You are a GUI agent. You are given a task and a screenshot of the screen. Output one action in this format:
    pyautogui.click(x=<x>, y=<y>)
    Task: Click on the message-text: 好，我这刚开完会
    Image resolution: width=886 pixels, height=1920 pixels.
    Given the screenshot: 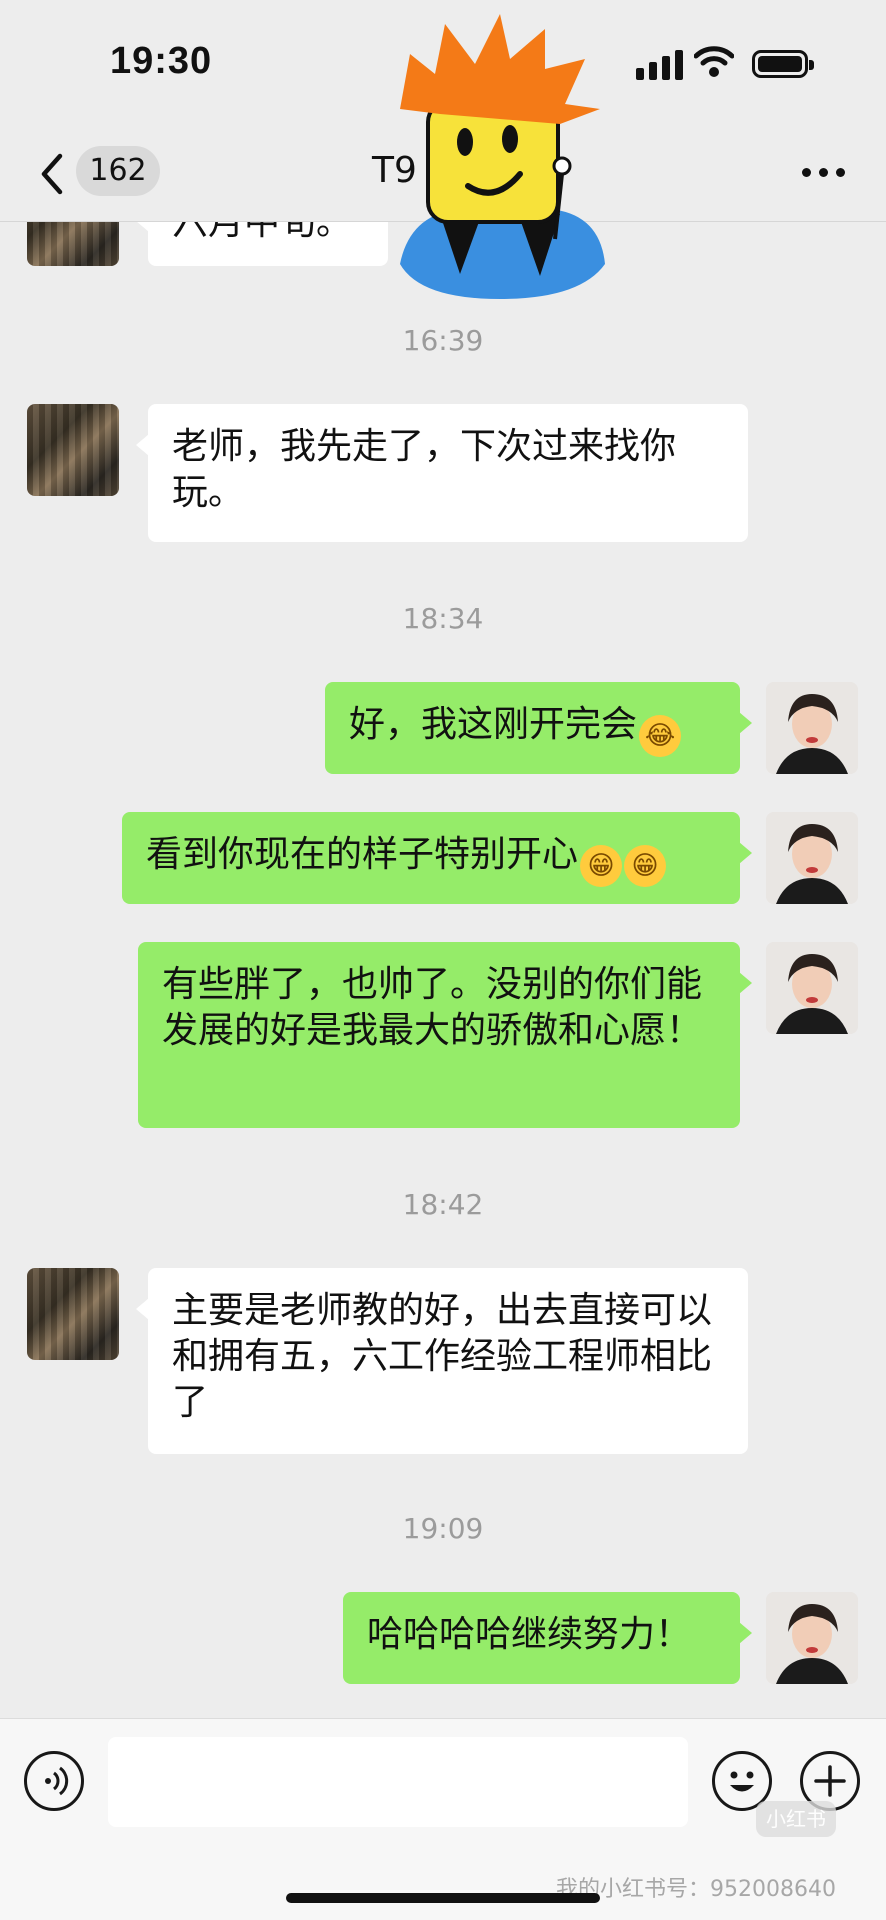 What is the action you would take?
    pyautogui.click(x=493, y=724)
    